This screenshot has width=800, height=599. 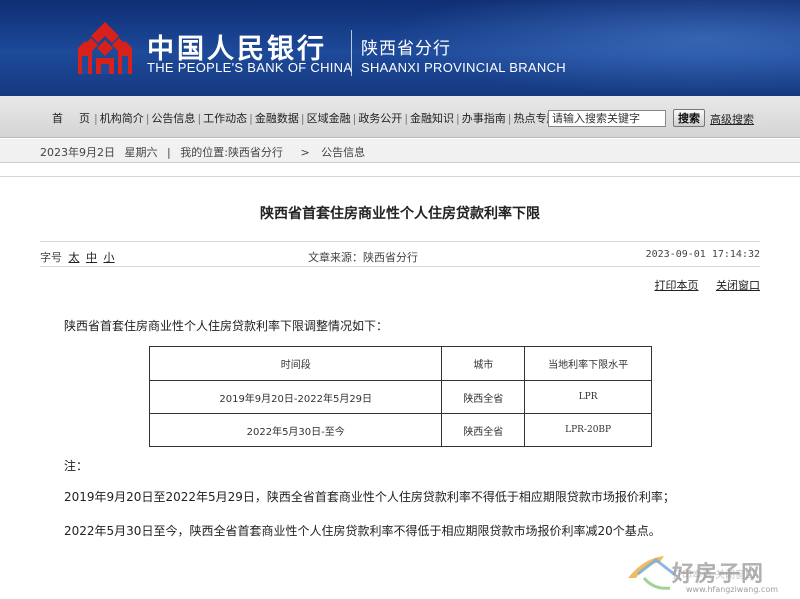 I want to click on table-row: 2022年5月30日-至今 陕西全省 LPR-20BP, so click(x=400, y=430).